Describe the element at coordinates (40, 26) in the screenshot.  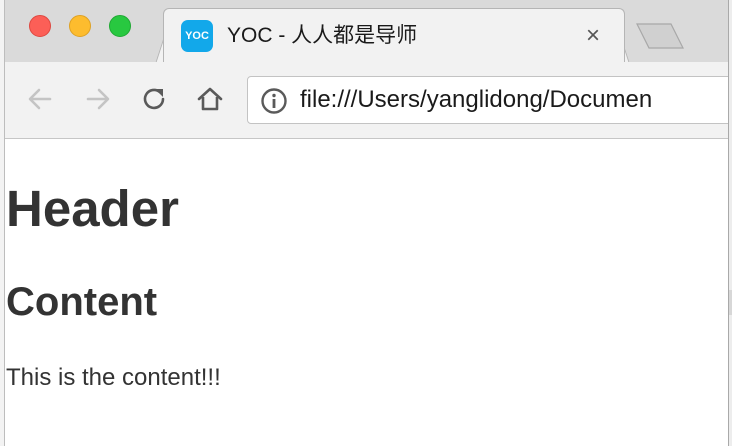
I see `window-close-button` at that location.